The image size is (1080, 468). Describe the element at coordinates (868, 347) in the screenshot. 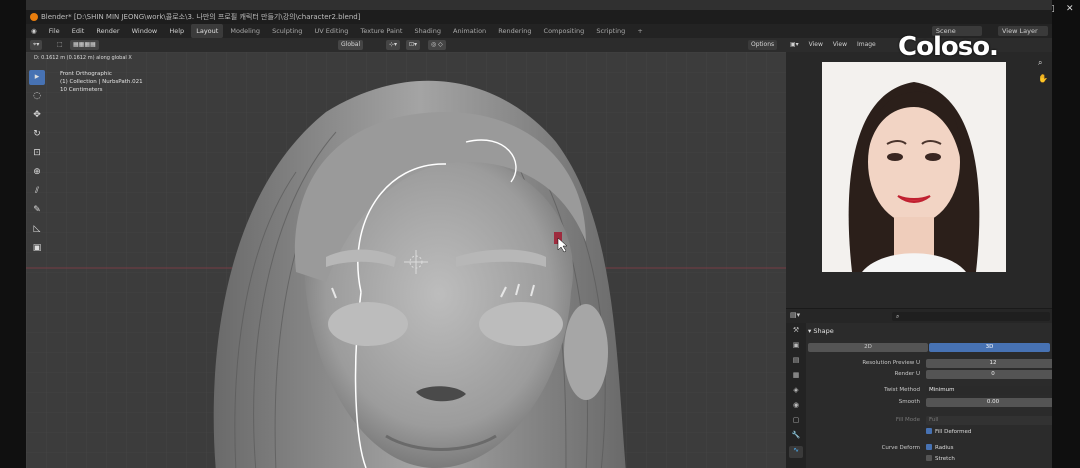

I see `mode-2d-button: 2D` at that location.